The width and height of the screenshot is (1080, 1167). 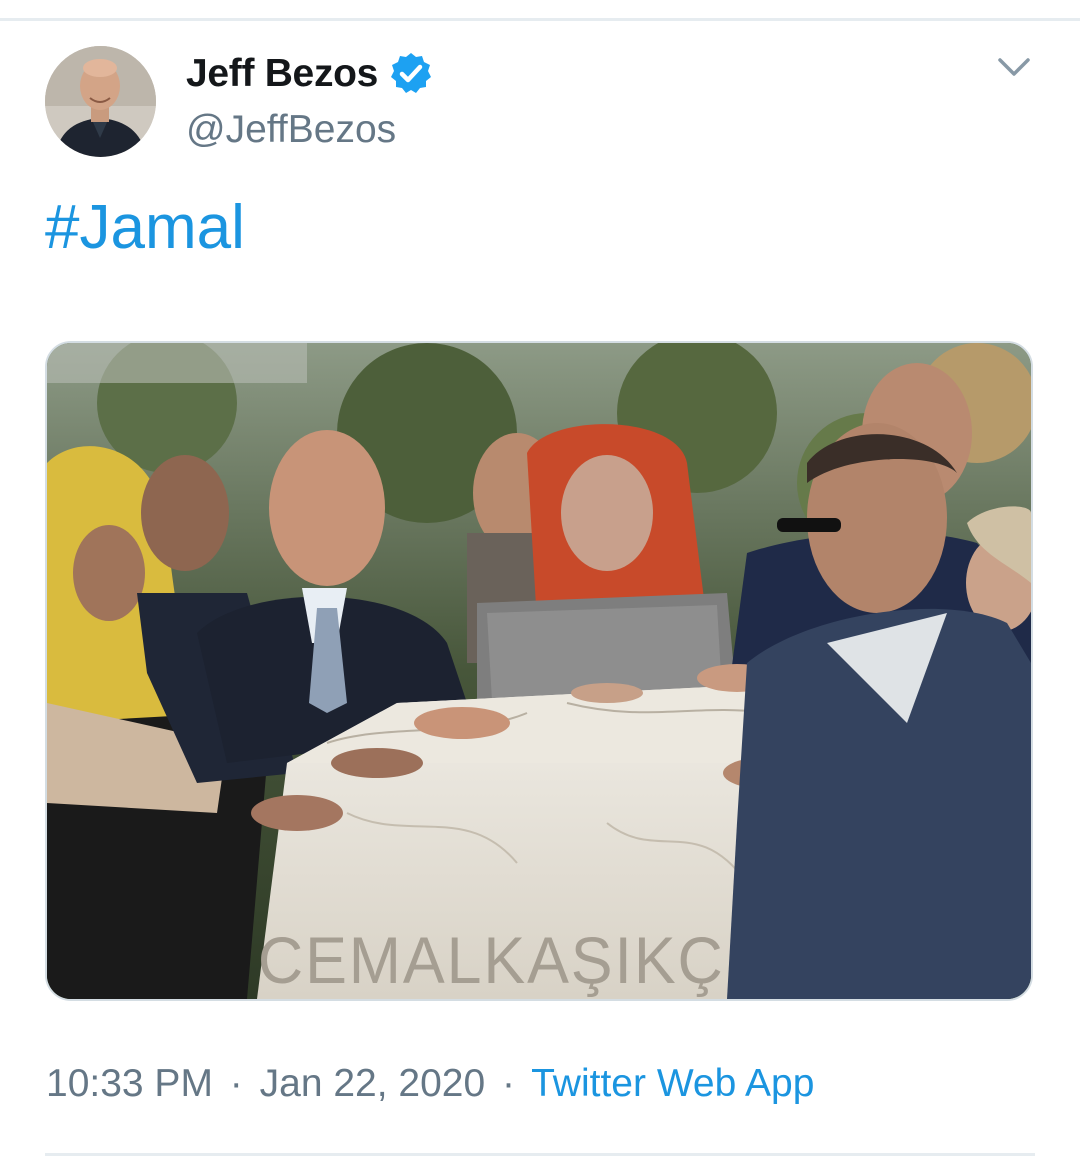 I want to click on tweet-time: 10:33 PM, so click(x=129, y=1083).